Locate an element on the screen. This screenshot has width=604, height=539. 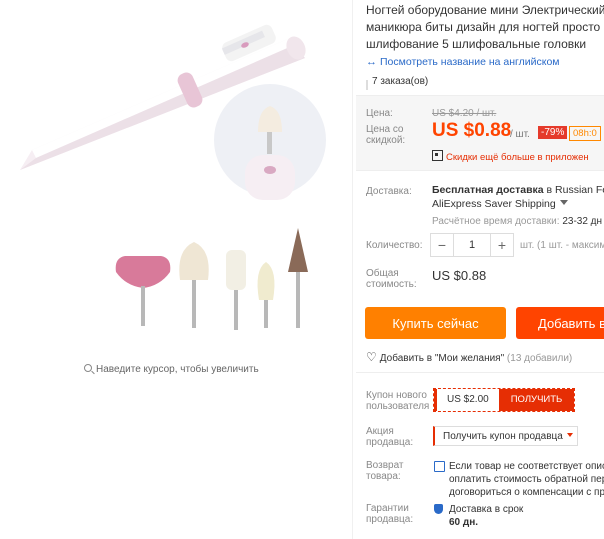
add-to-cart-button: Добавить в is located at coordinates (560, 323).